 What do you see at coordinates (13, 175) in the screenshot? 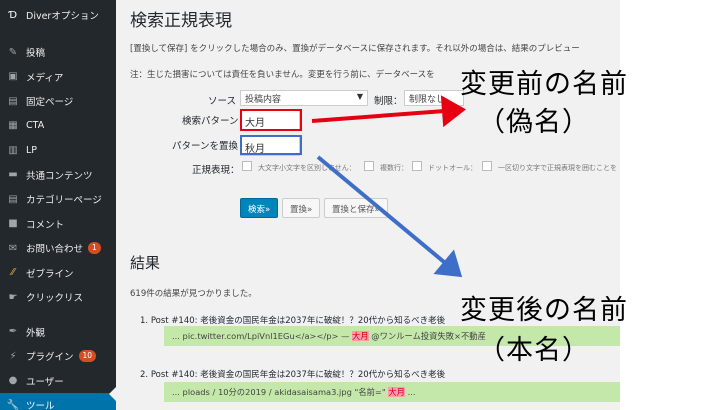
I see `chat-icon: ▬` at bounding box center [13, 175].